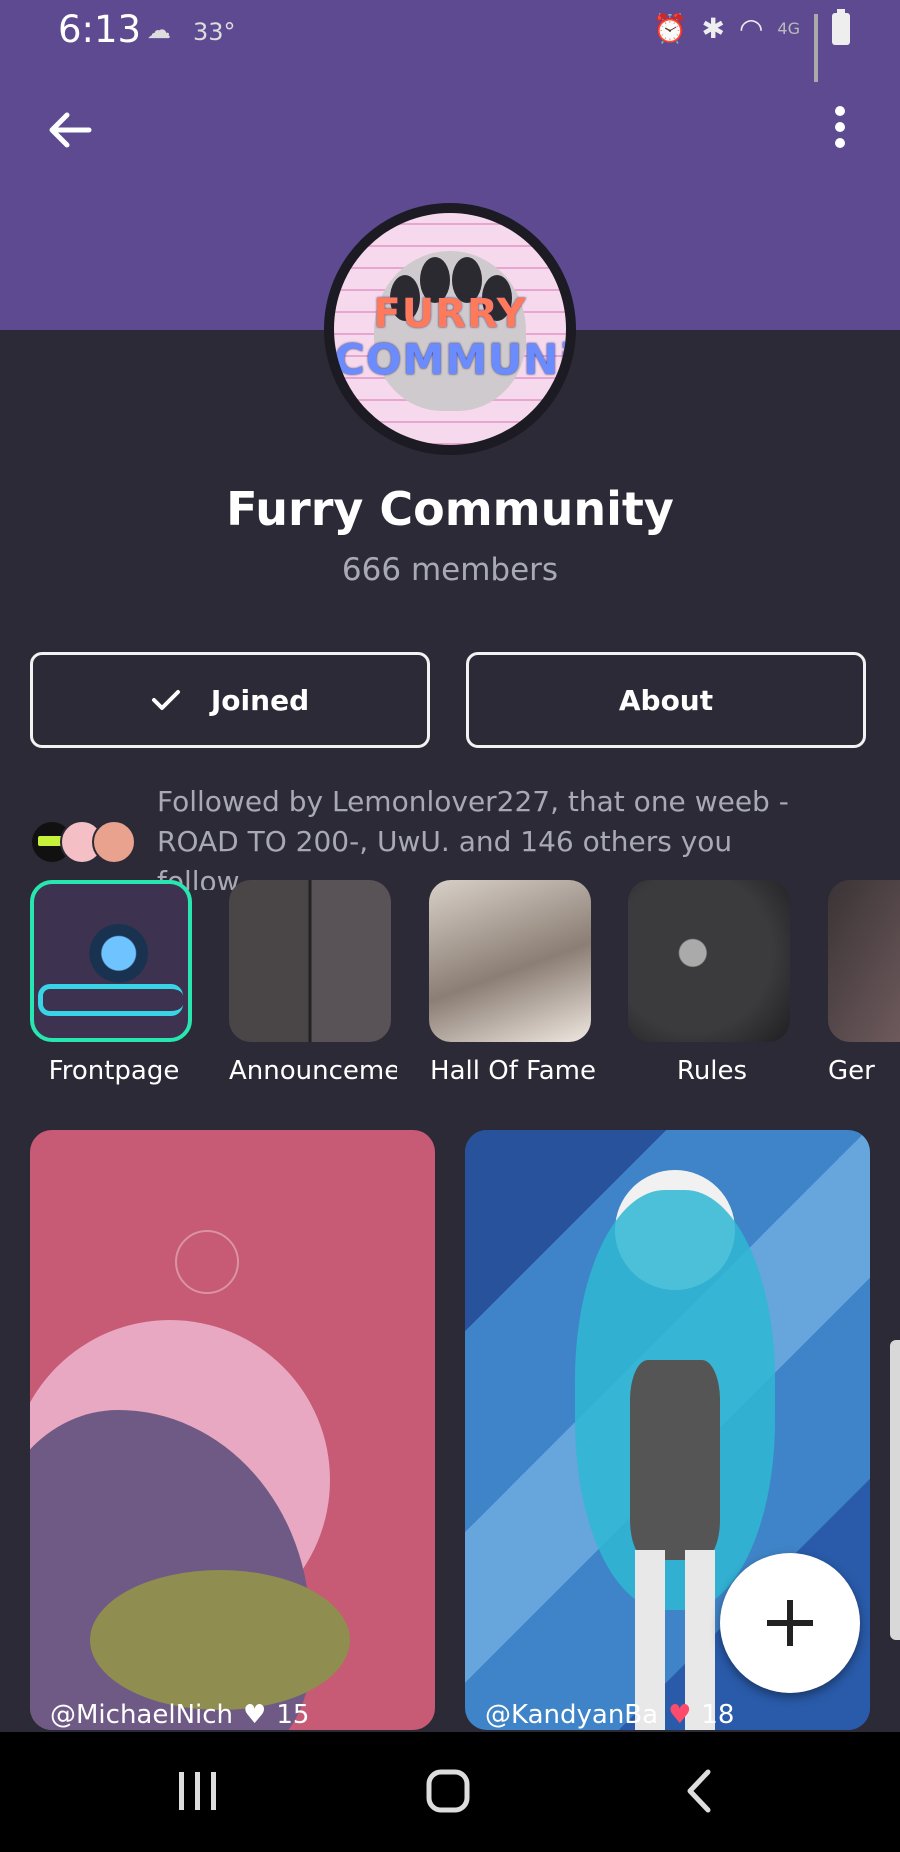 Image resolution: width=900 pixels, height=1852 pixels. Describe the element at coordinates (142, 1715) in the screenshot. I see `post-author: @MichaelNich` at that location.